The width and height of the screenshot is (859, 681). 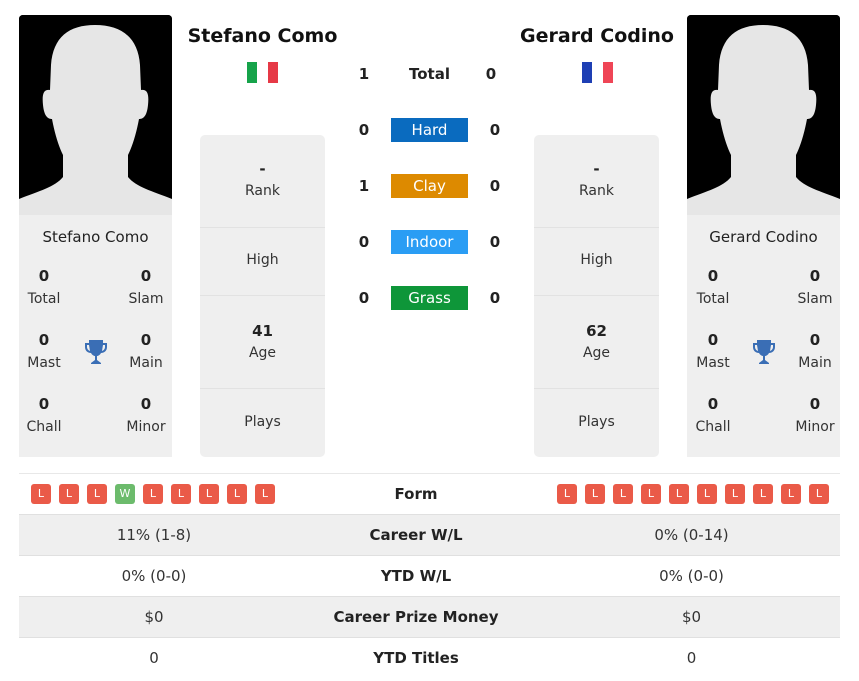 I want to click on player2-plays: Plays, so click(x=596, y=422).